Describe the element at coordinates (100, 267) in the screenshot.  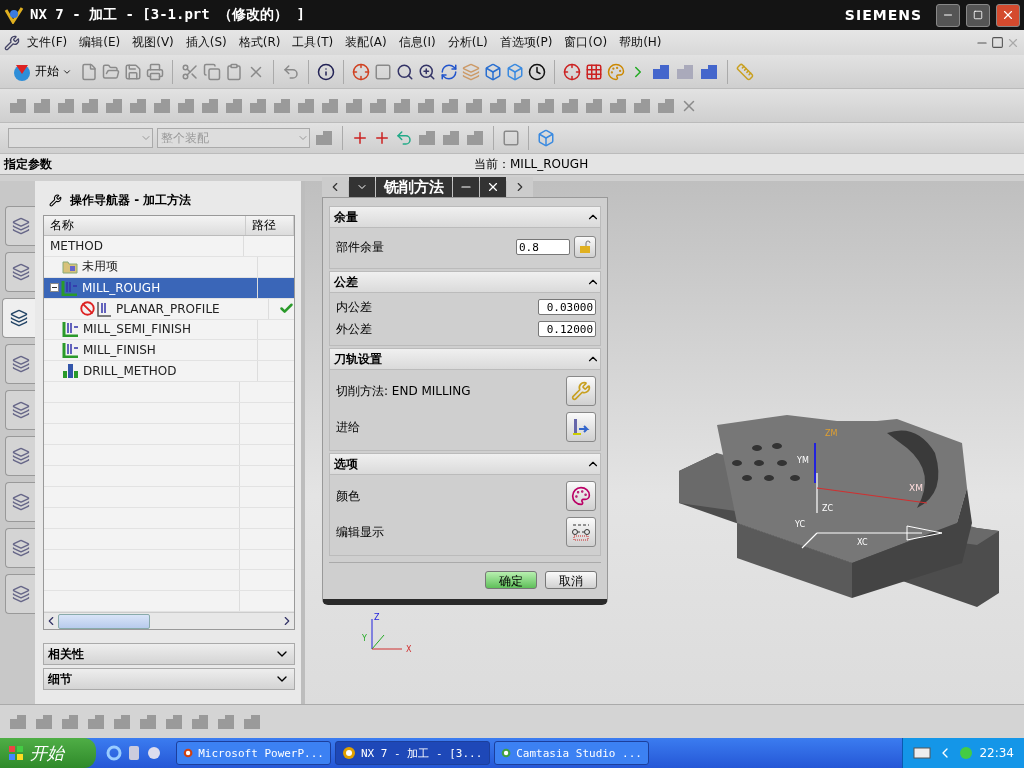
I see `tree-item: 未用项` at that location.